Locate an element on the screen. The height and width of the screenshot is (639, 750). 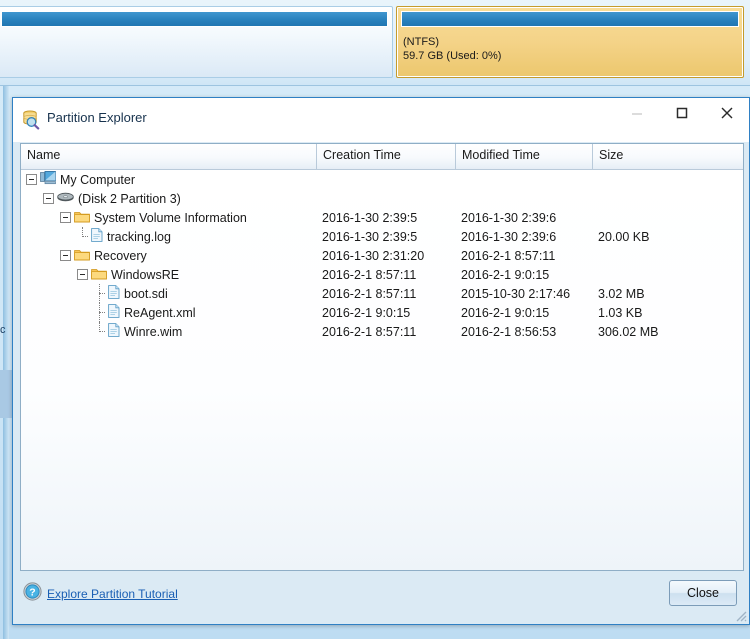
column-header-row: Name Creation Time Modified Time Size is located at coordinates (382, 157).